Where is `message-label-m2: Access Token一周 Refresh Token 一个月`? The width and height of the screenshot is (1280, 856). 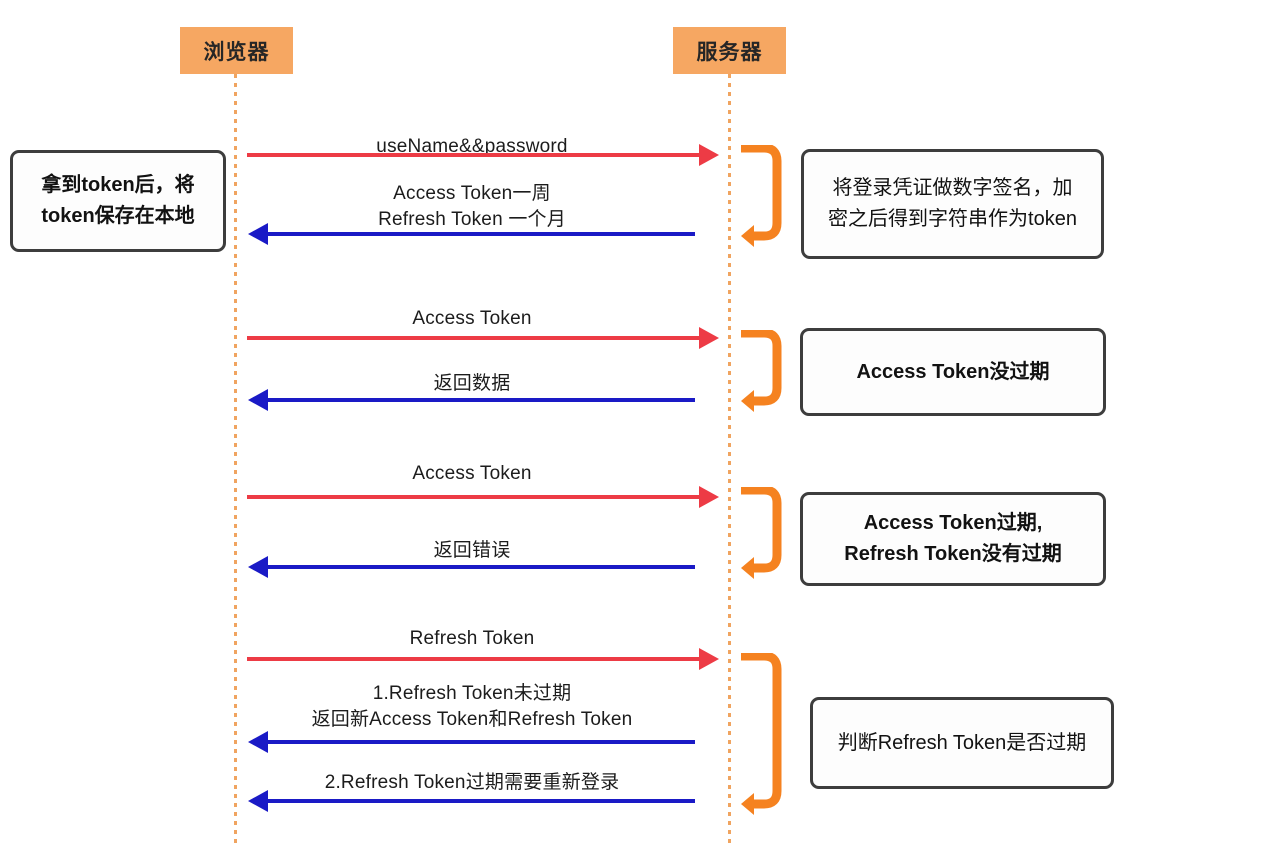 message-label-m2: Access Token一周 Refresh Token 一个月 is located at coordinates (472, 206).